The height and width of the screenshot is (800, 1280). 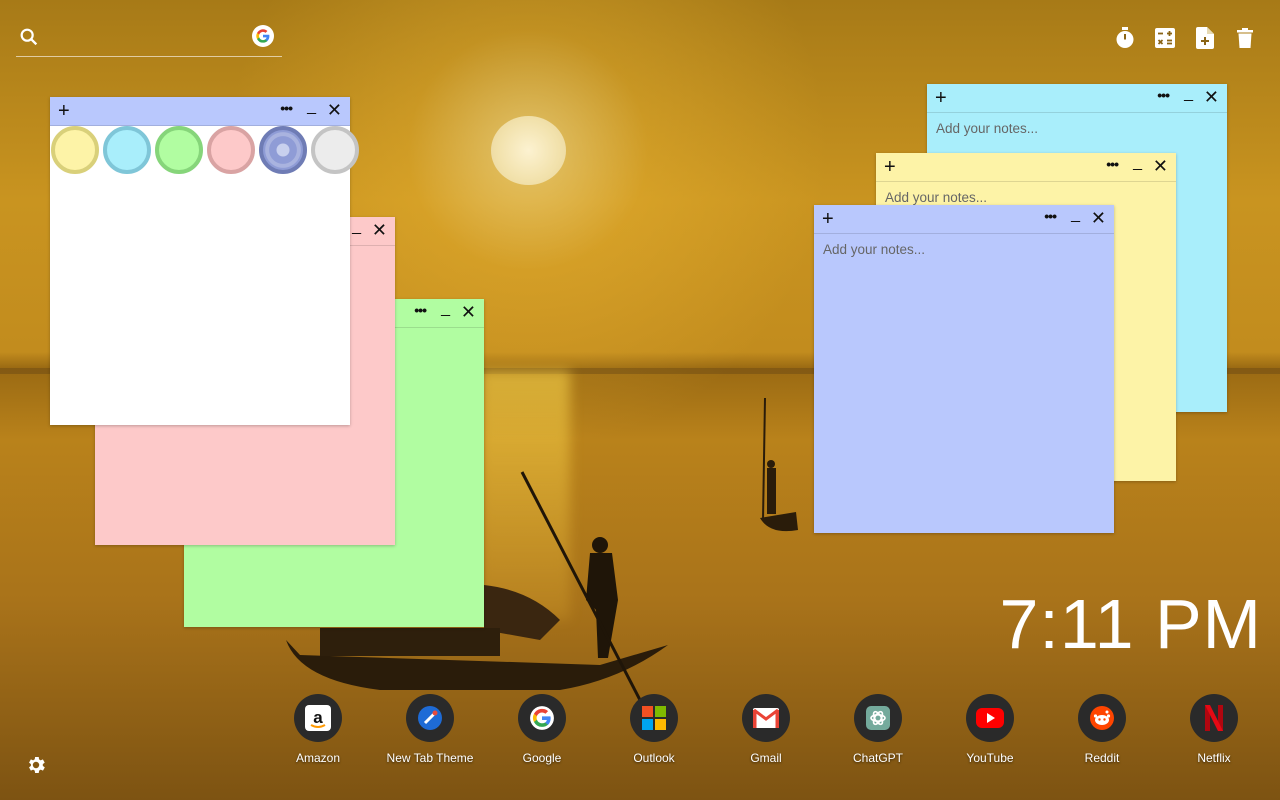 What do you see at coordinates (231, 150) in the screenshot?
I see `color-swatch-pink` at bounding box center [231, 150].